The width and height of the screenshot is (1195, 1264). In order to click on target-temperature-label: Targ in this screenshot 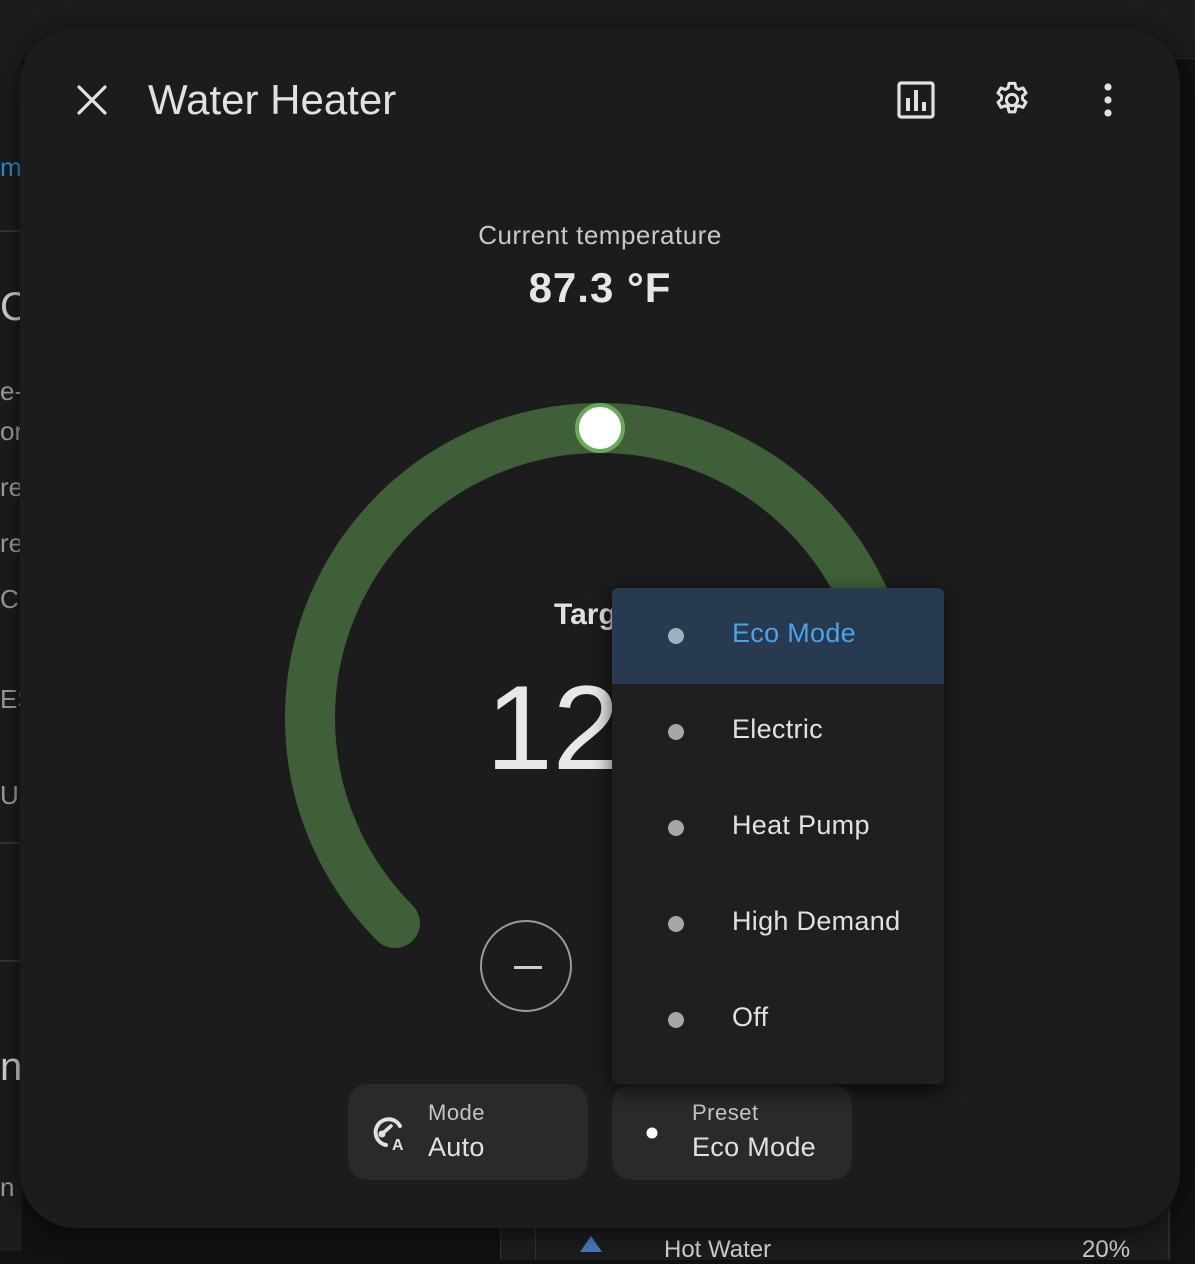, I will do `click(585, 614)`.